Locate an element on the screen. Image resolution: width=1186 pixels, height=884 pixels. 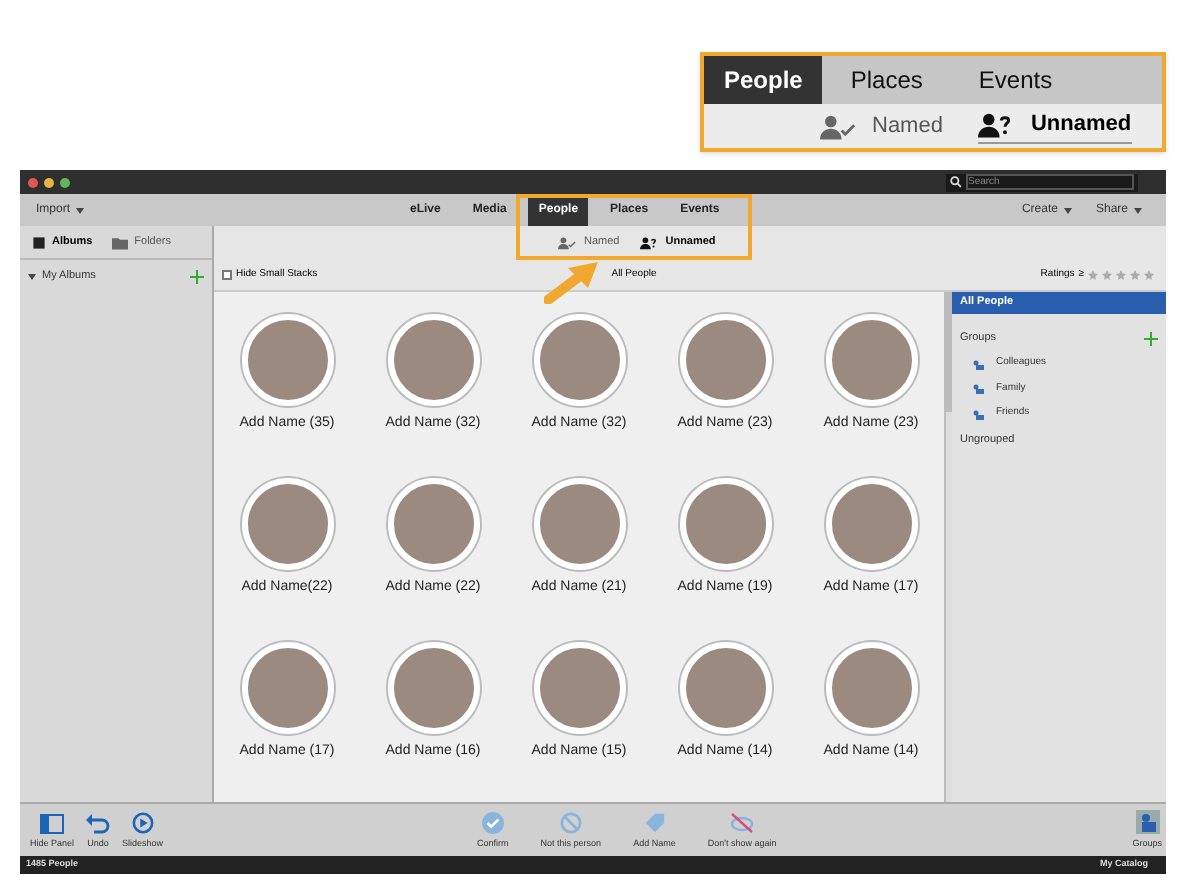
checkbox is located at coordinates (227, 275).